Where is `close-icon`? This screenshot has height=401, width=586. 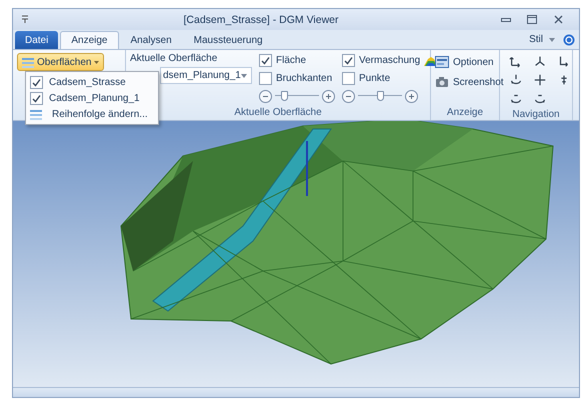
close-icon is located at coordinates (558, 19).